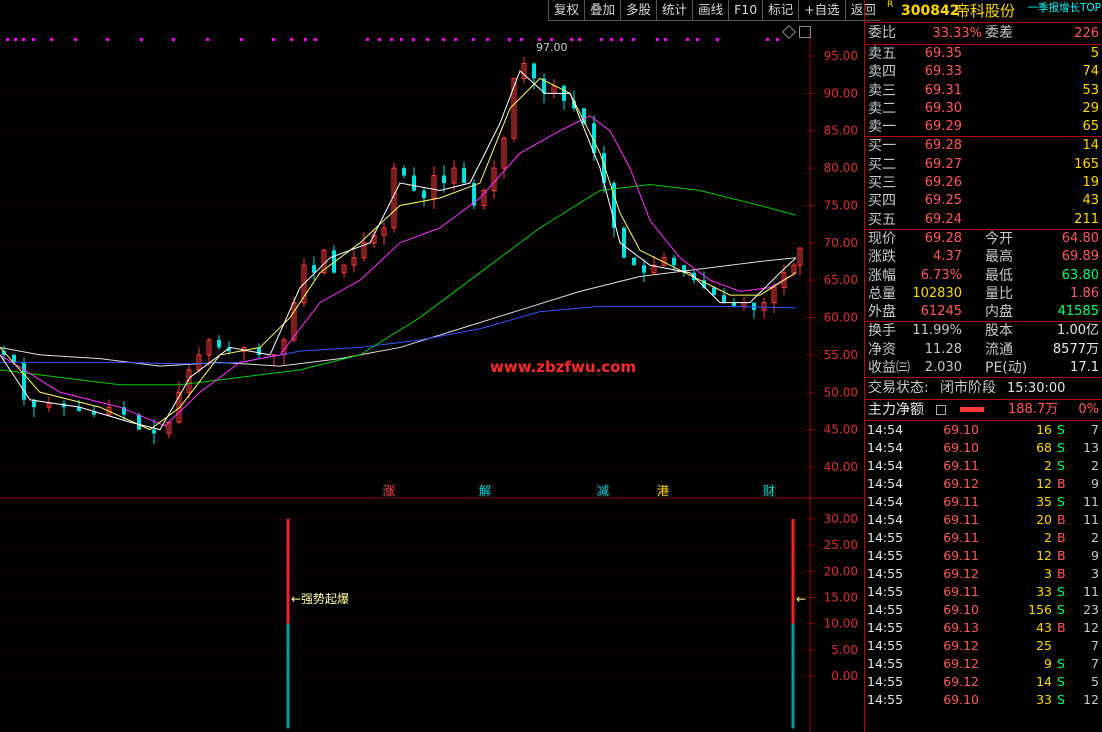 The height and width of the screenshot is (732, 1102). What do you see at coordinates (983, 146) in the screenshot?
I see `bid-level: 买一 69.28 14` at bounding box center [983, 146].